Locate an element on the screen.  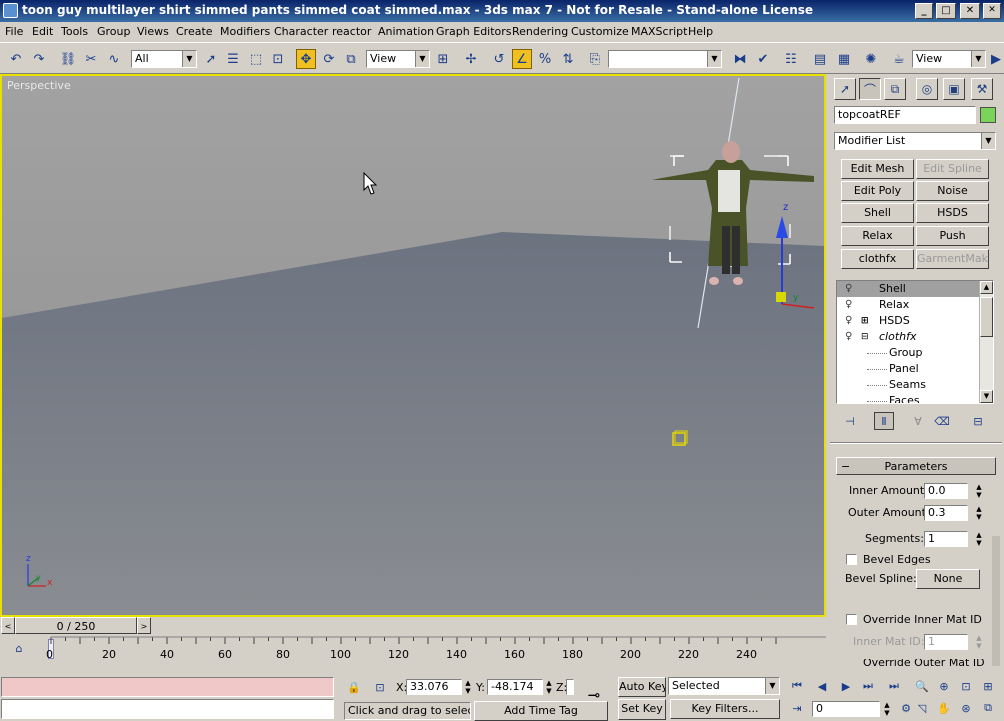
maximize-button: □ is located at coordinates (946, 11).